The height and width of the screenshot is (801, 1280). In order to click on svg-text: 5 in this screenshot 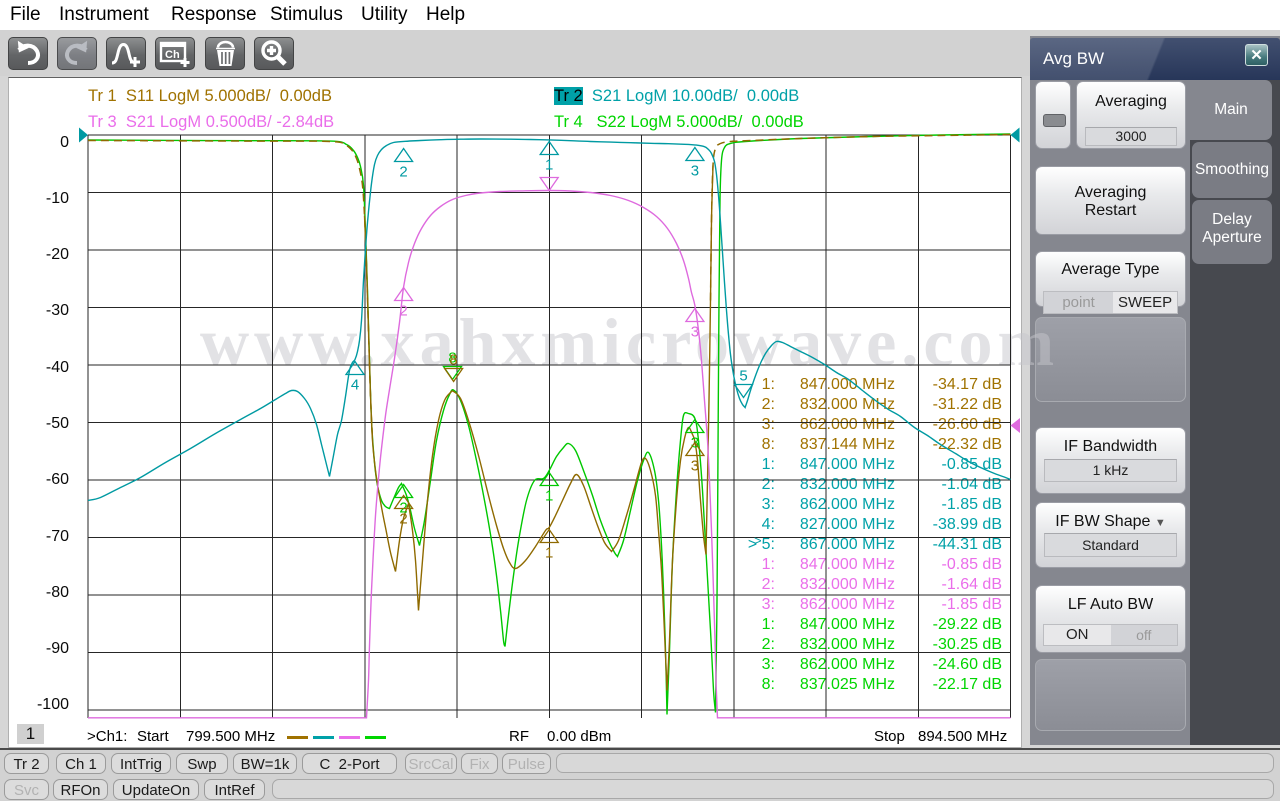, I will do `click(743, 375)`.